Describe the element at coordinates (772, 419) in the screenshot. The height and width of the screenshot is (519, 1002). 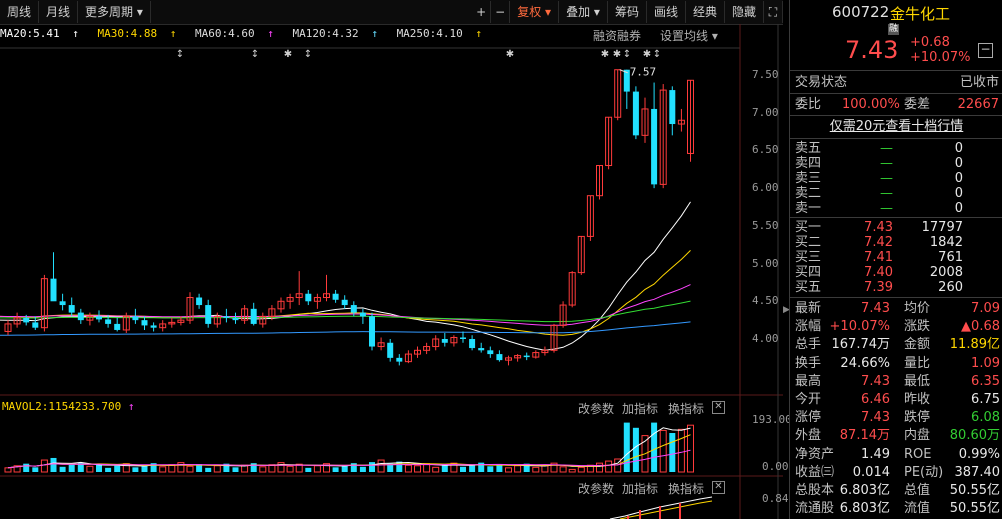
I see `vol-axis-top: 193.00` at that location.